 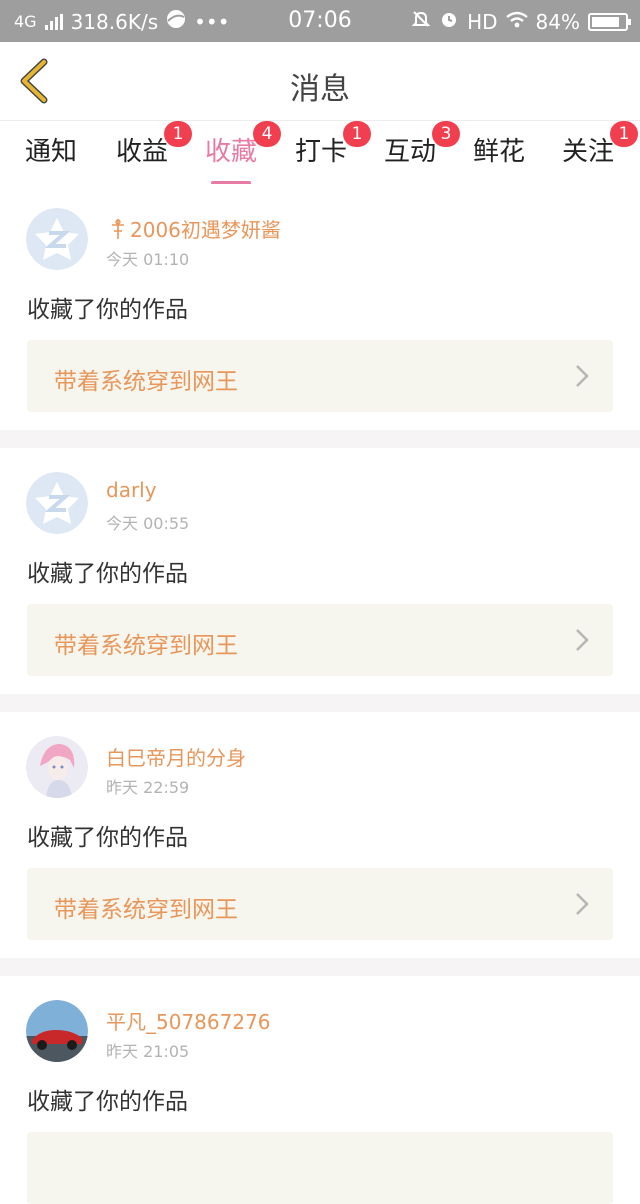 I want to click on alarm-icon, so click(x=449, y=21).